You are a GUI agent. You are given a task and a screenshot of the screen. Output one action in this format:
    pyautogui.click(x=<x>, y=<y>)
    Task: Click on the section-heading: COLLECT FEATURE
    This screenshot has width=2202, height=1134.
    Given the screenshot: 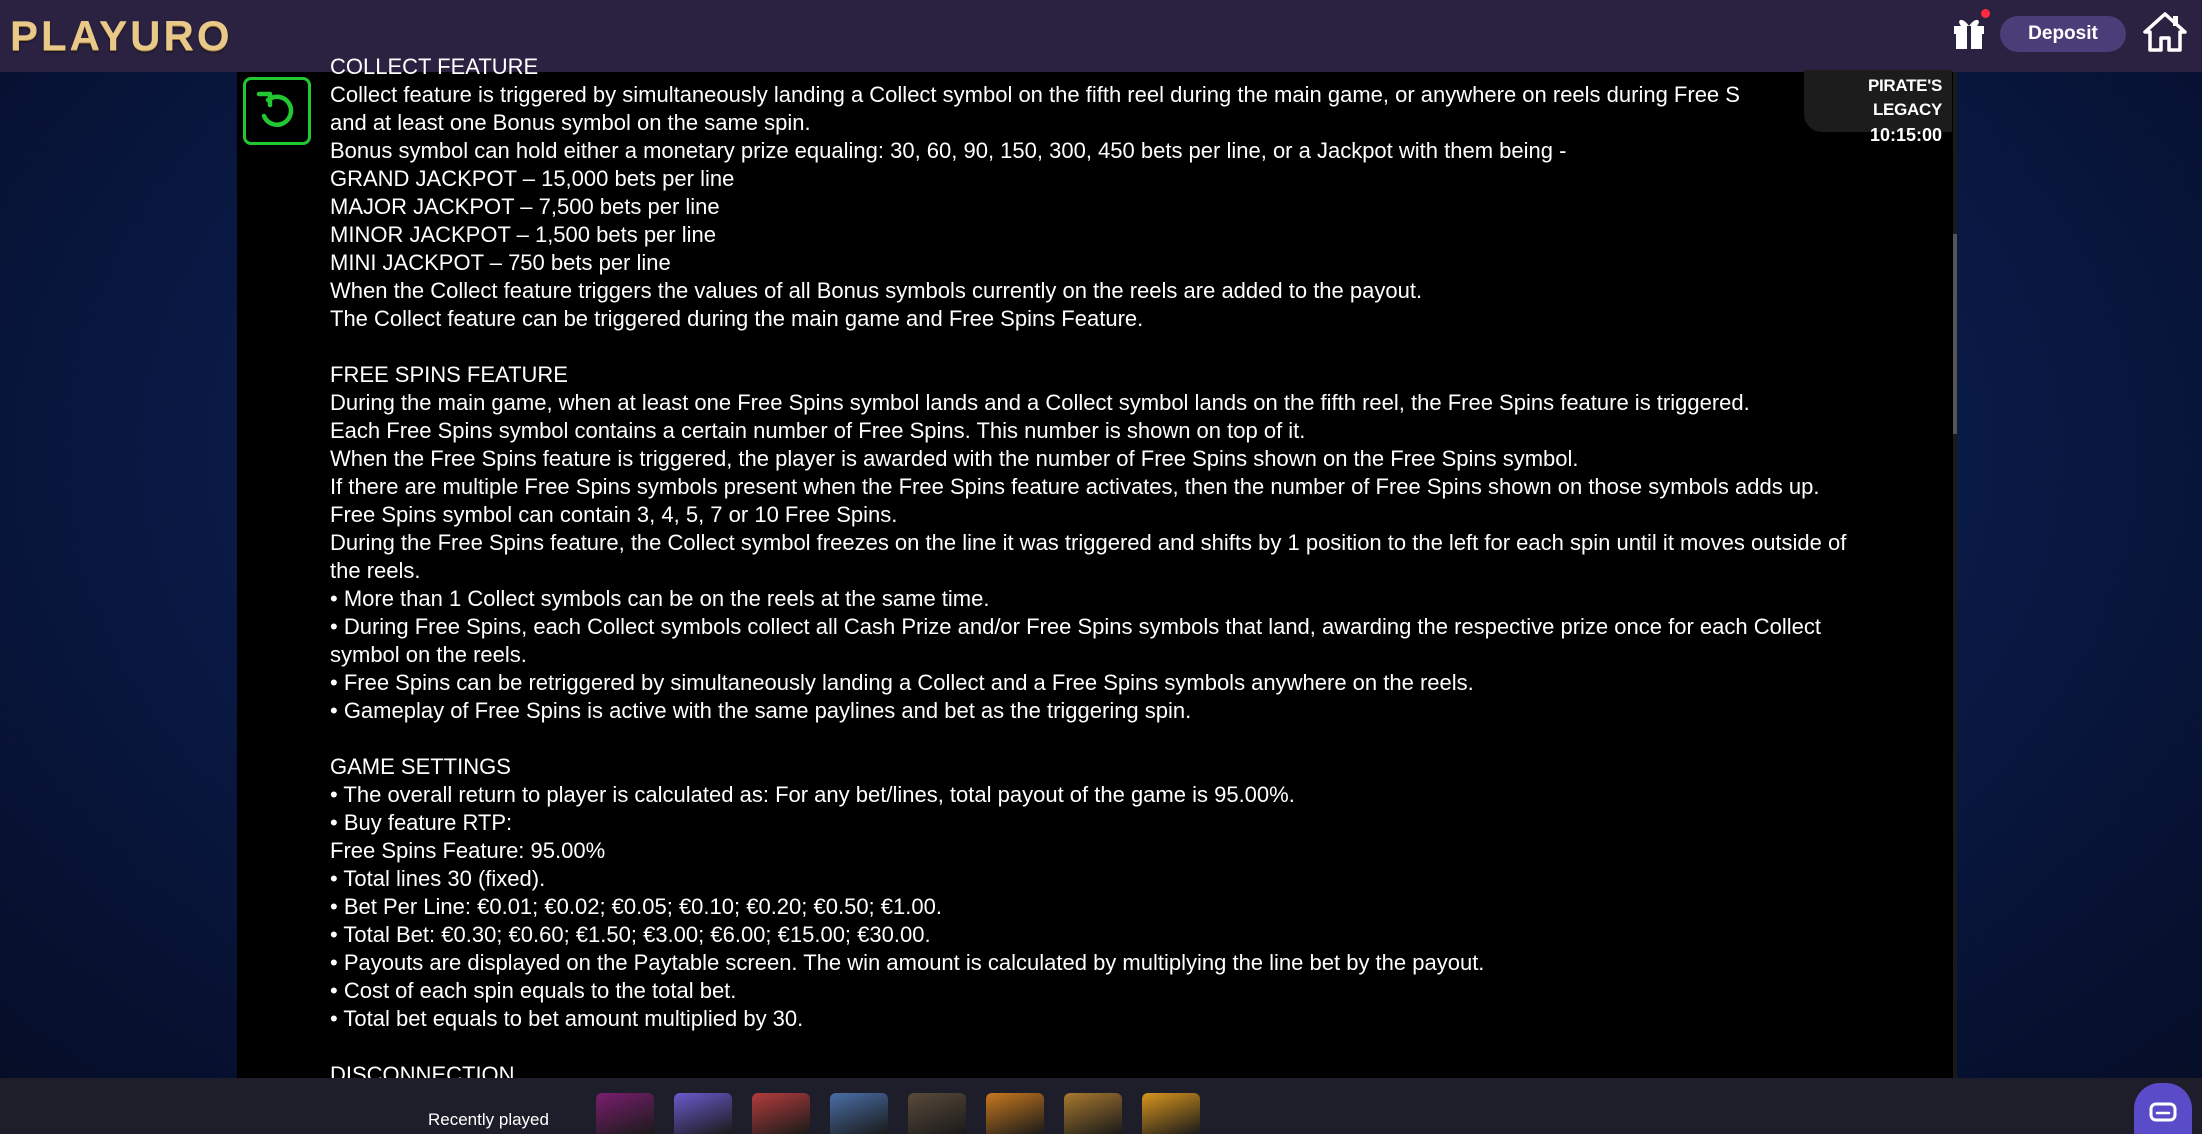 What is the action you would take?
    pyautogui.click(x=434, y=66)
    